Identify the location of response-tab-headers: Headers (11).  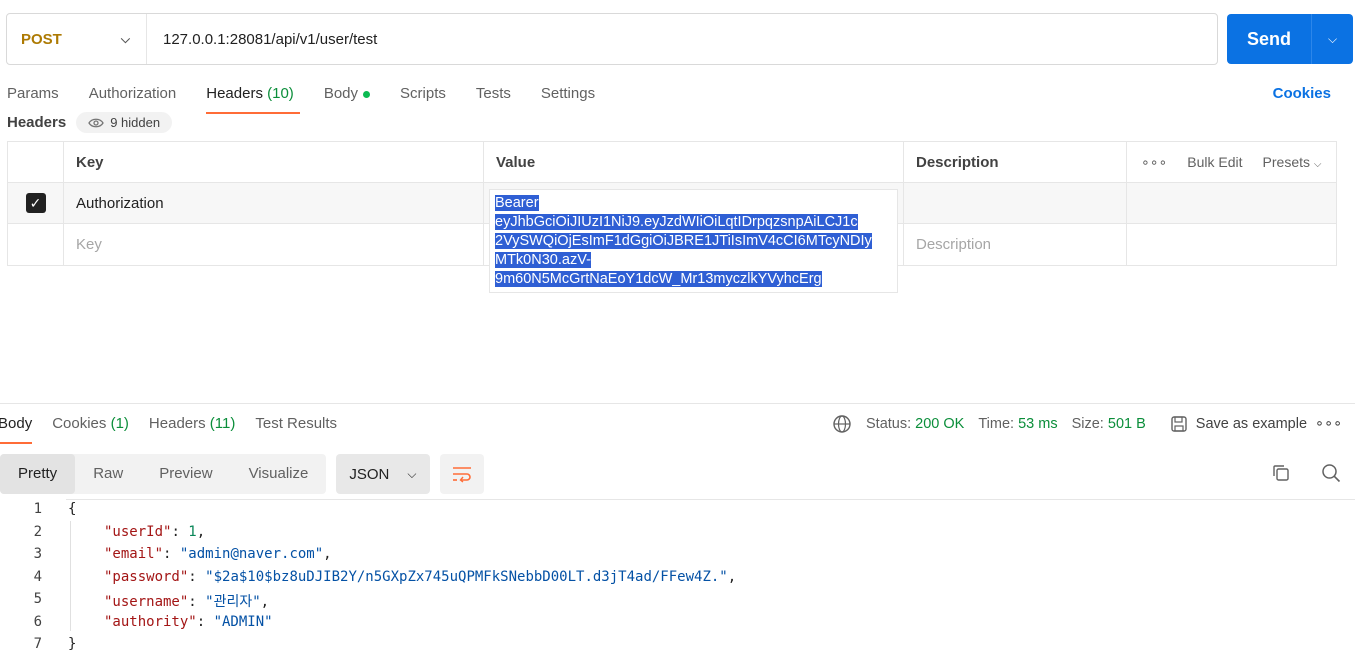
(192, 429).